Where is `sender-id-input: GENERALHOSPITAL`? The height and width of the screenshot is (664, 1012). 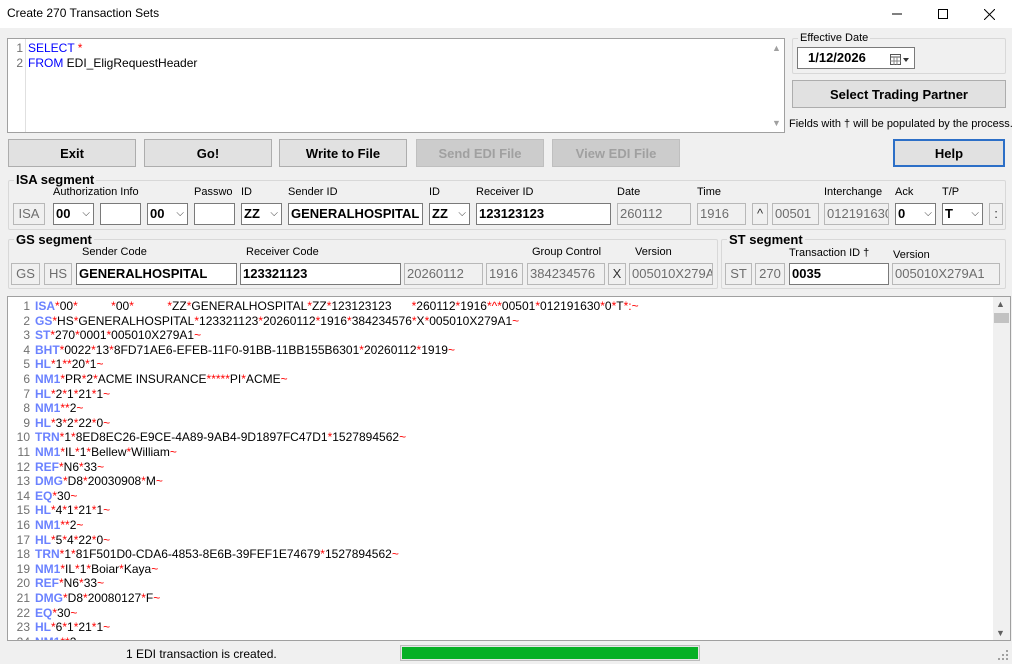
sender-id-input: GENERALHOSPITAL is located at coordinates (355, 214).